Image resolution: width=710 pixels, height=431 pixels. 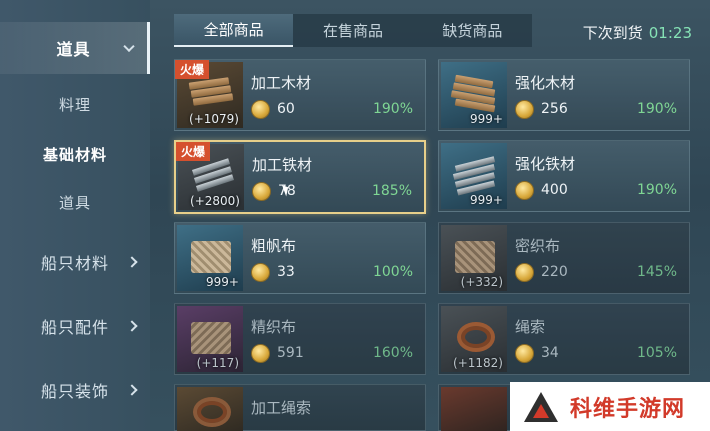 What do you see at coordinates (628, 409) in the screenshot?
I see `watermark-text: 科维手游网` at bounding box center [628, 409].